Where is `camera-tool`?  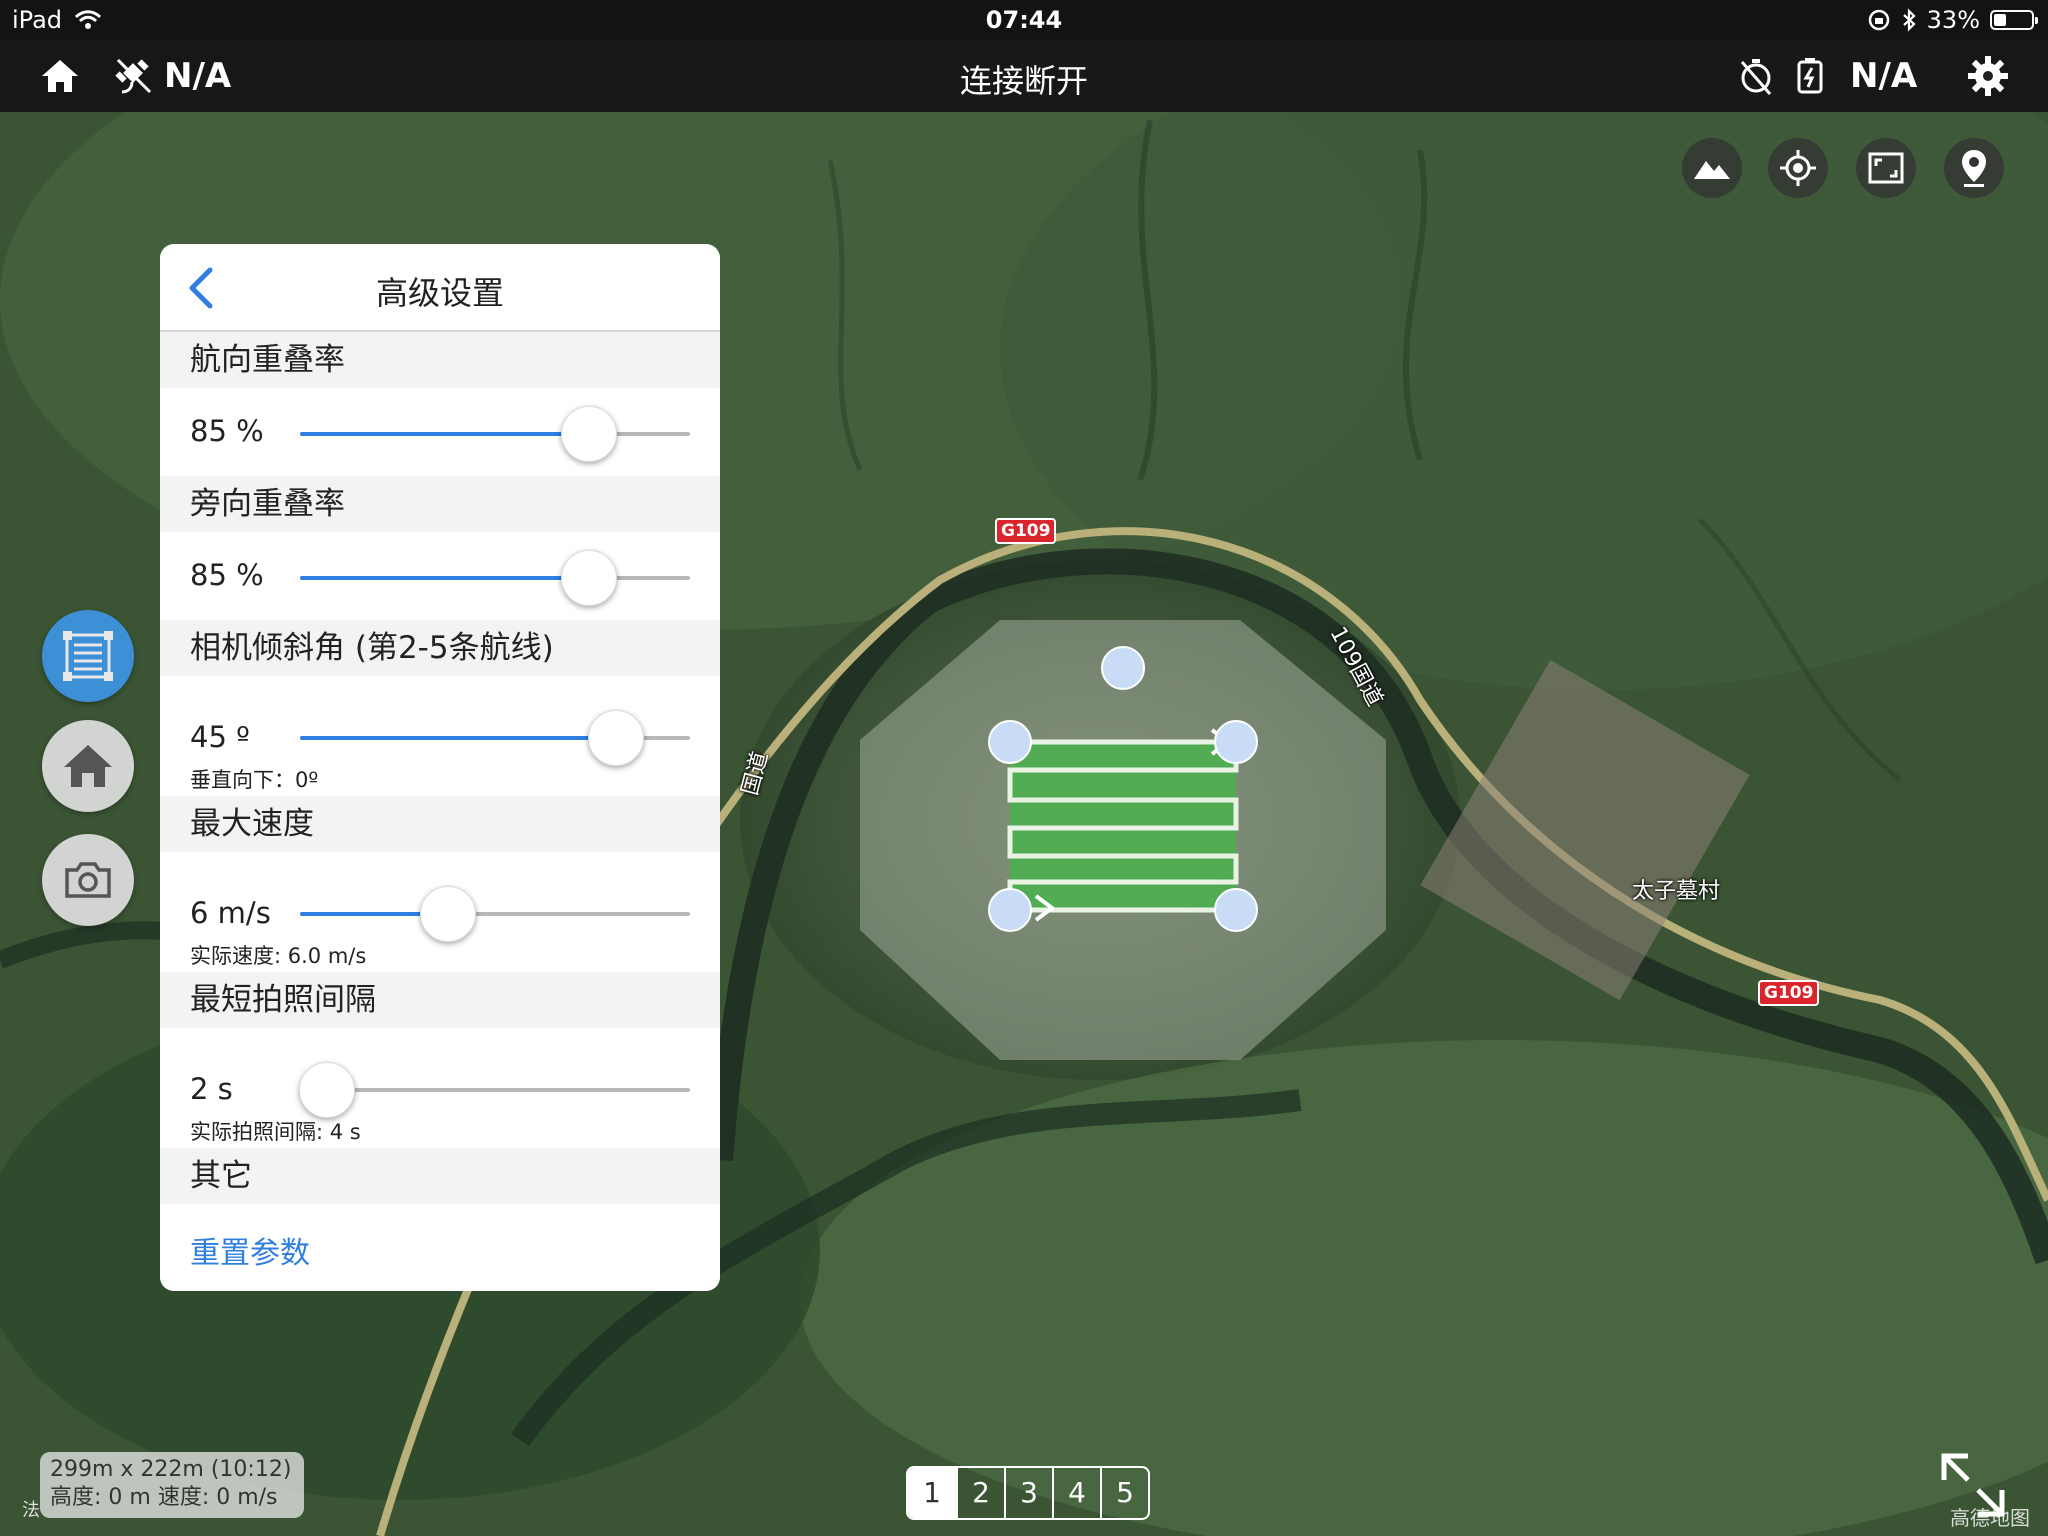
camera-tool is located at coordinates (88, 880).